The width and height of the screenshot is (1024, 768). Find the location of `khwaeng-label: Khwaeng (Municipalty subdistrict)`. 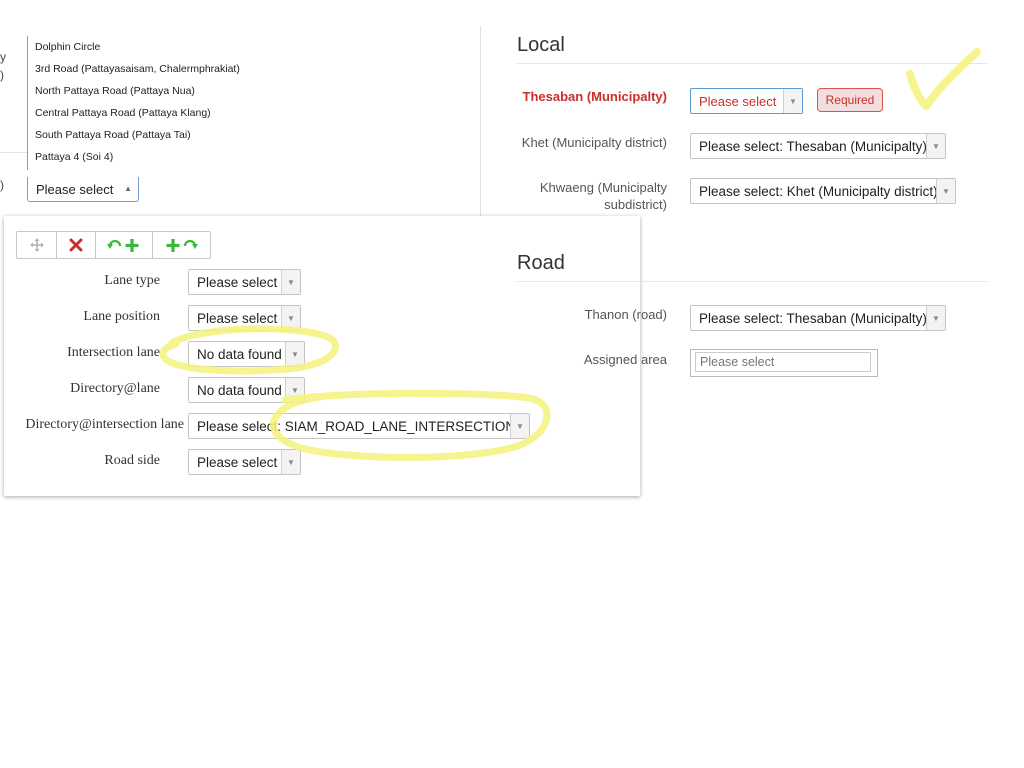

khwaeng-label: Khwaeng (Municipalty subdistrict) is located at coordinates (603, 196).